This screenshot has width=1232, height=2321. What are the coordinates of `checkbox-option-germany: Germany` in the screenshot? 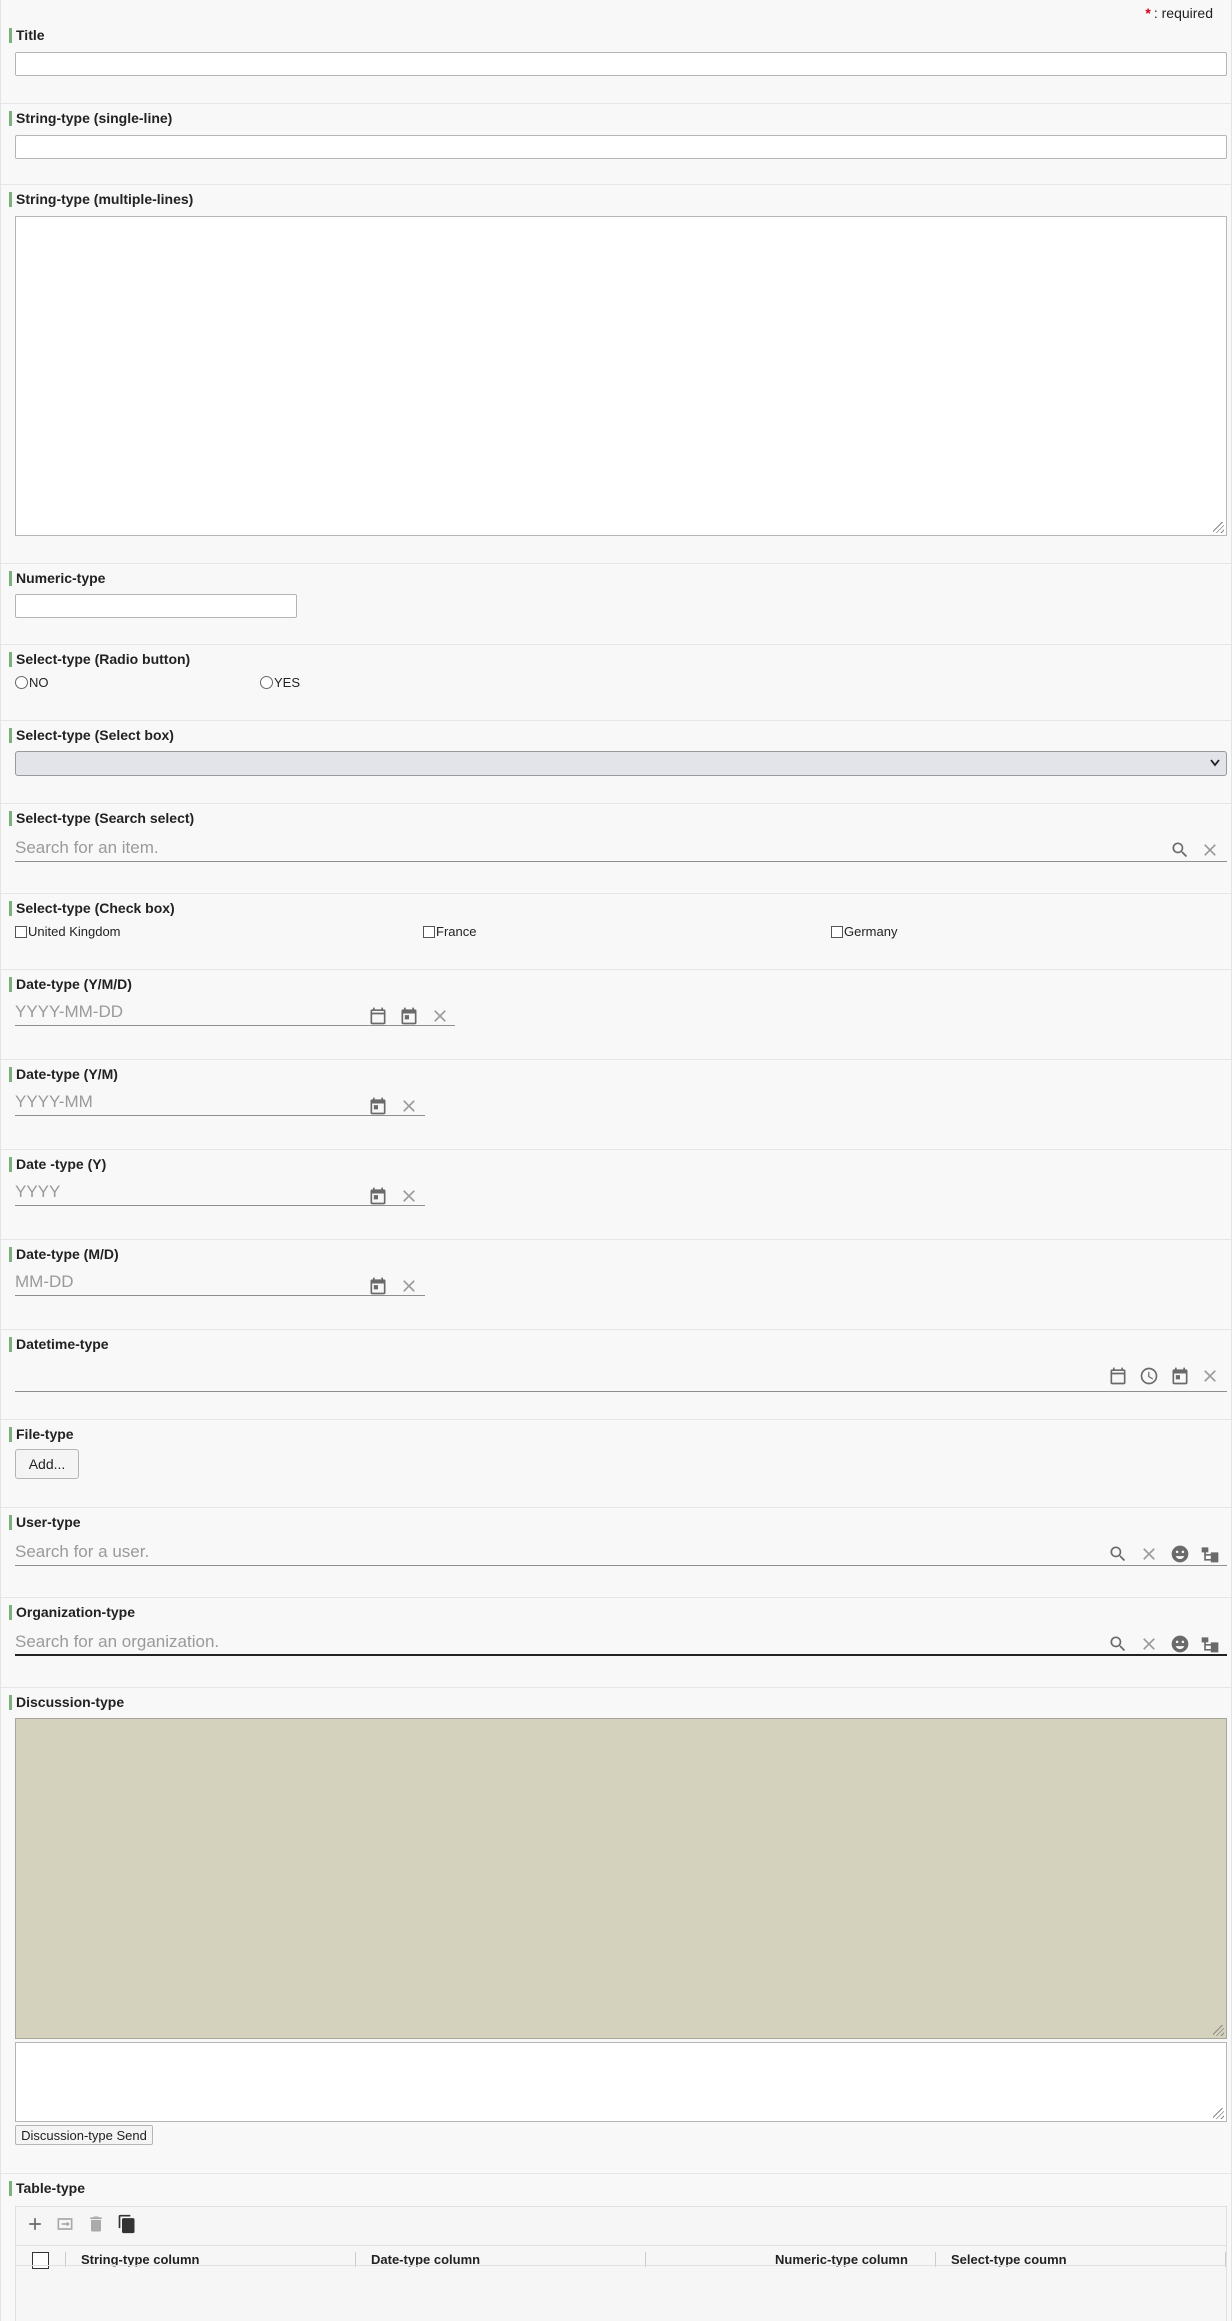 It's located at (864, 931).